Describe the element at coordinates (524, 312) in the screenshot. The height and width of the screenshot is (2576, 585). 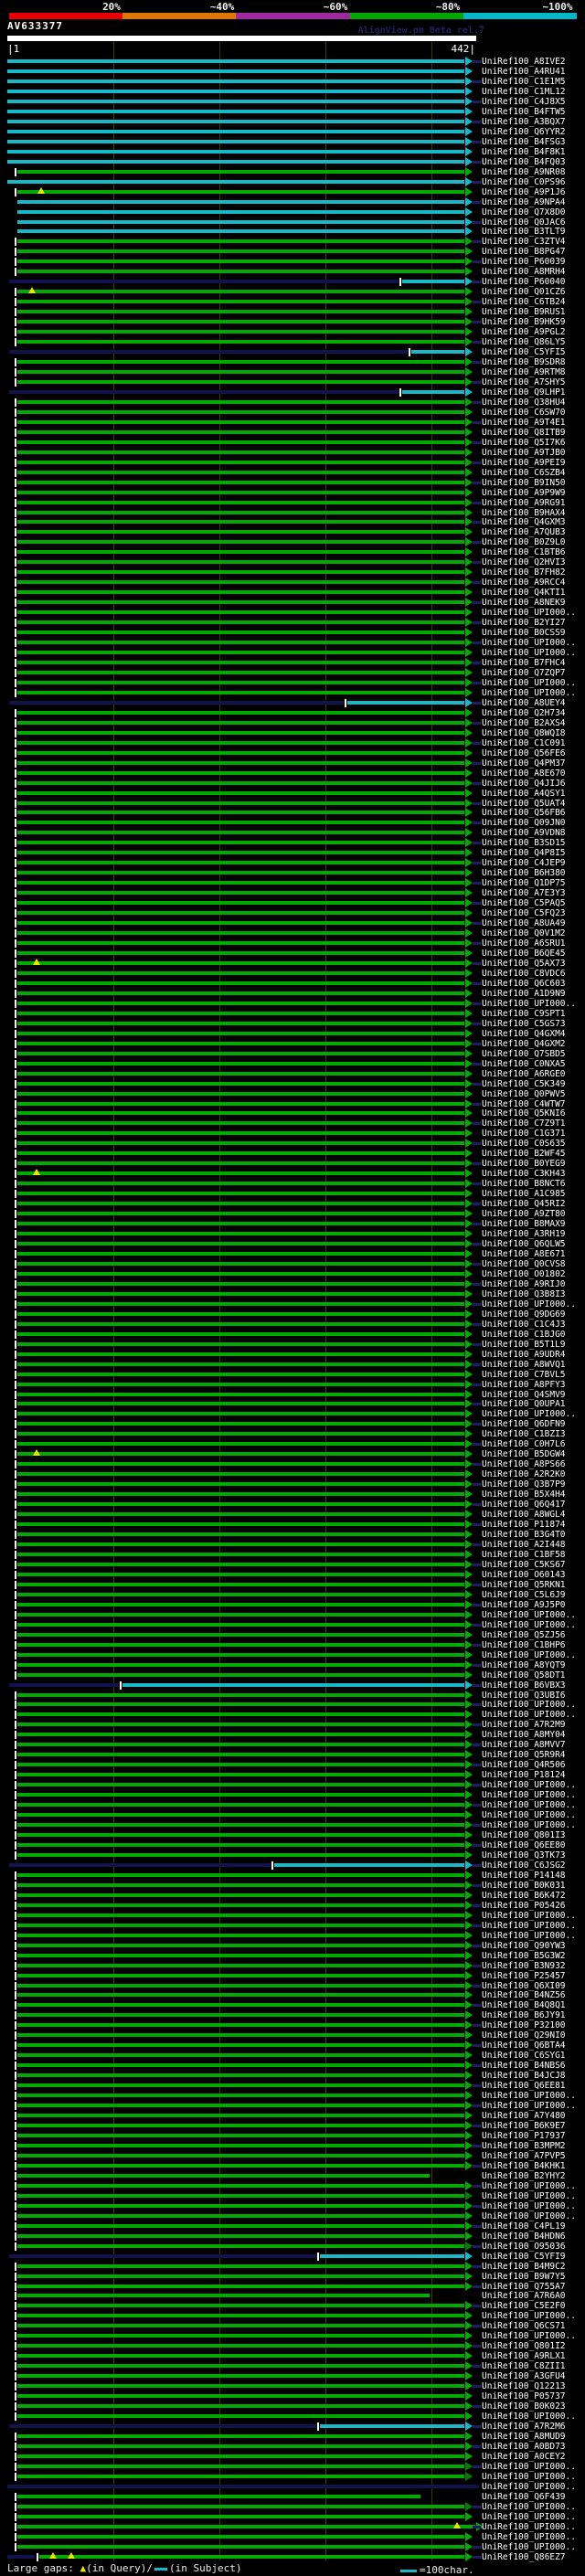
I see `hit-label: UniRef100_B9RUS1` at that location.